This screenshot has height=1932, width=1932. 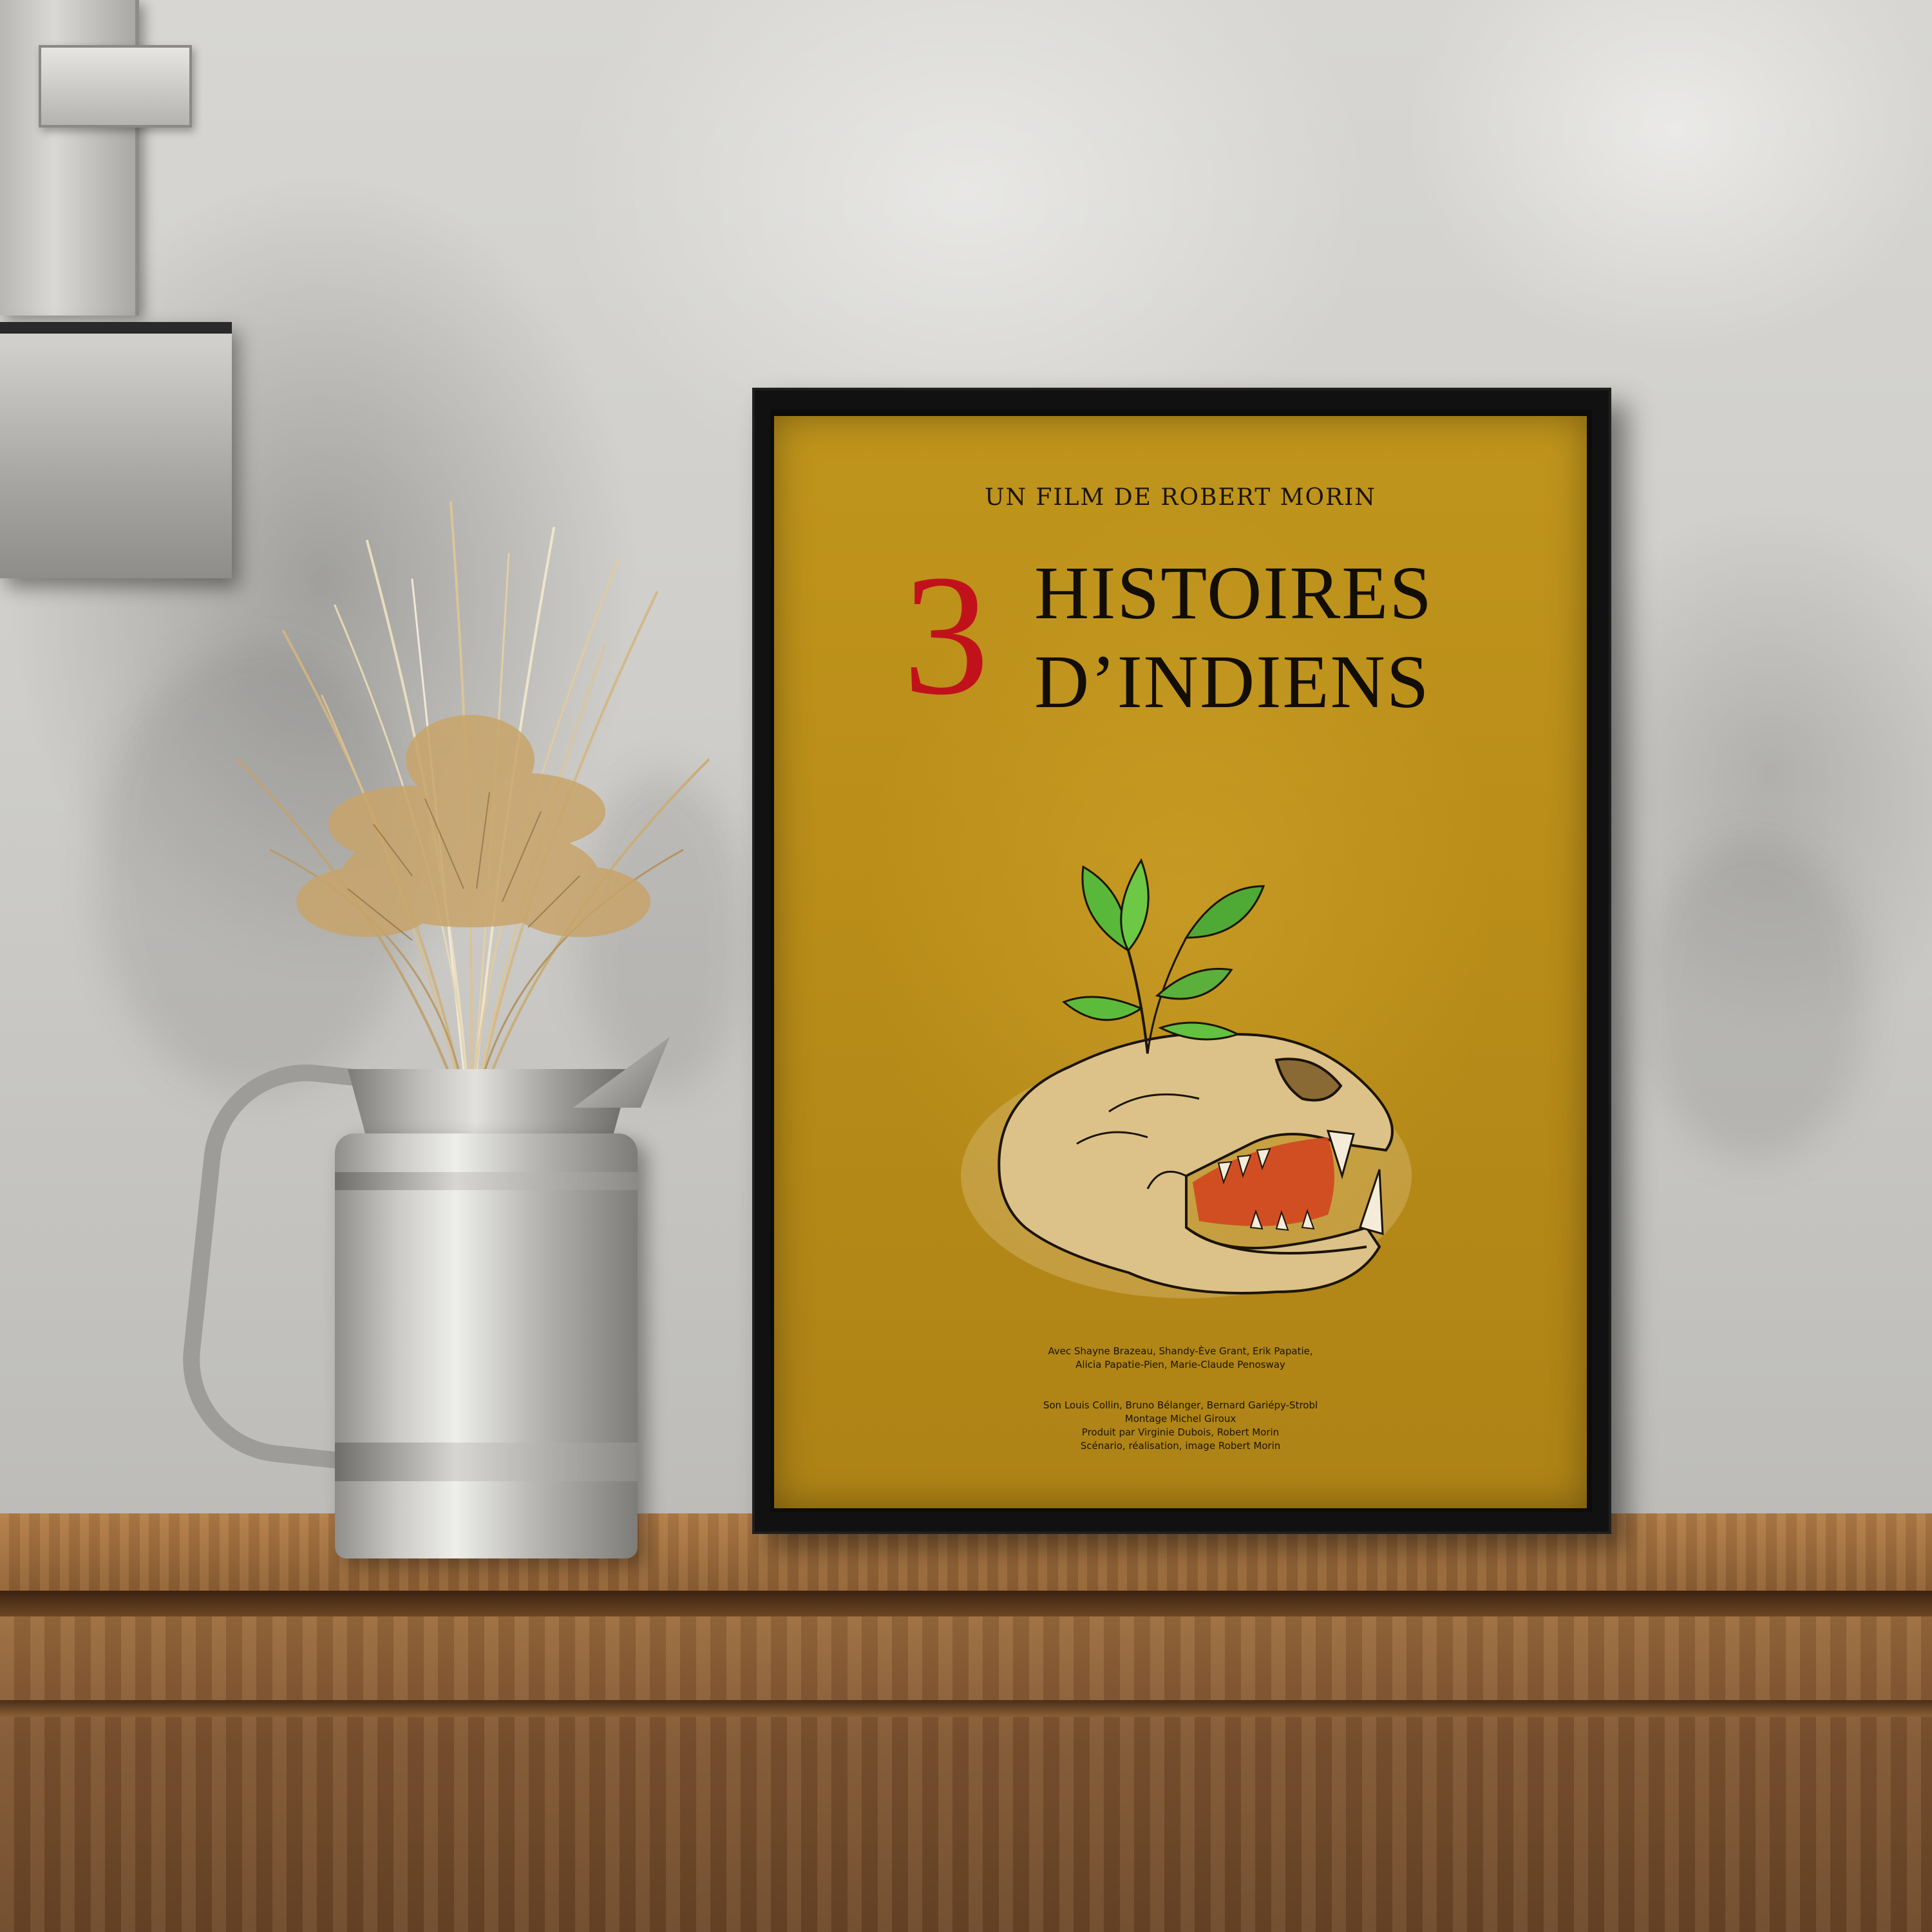 What do you see at coordinates (486, 1345) in the screenshot?
I see `metal-pitcher` at bounding box center [486, 1345].